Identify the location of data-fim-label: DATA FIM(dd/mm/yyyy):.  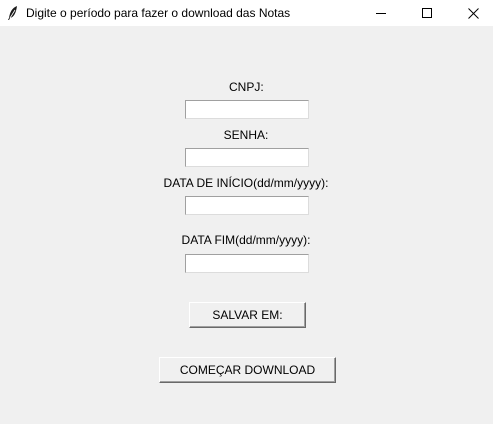
(246, 240).